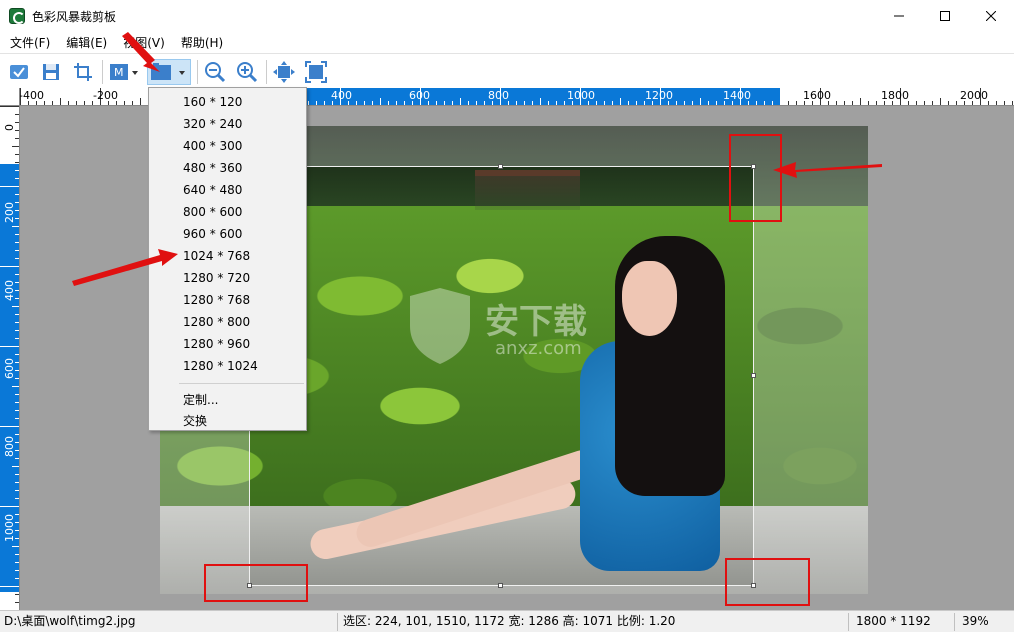 This screenshot has width=1014, height=633. I want to click on status-image-size: 1800 * 1192, so click(893, 621).